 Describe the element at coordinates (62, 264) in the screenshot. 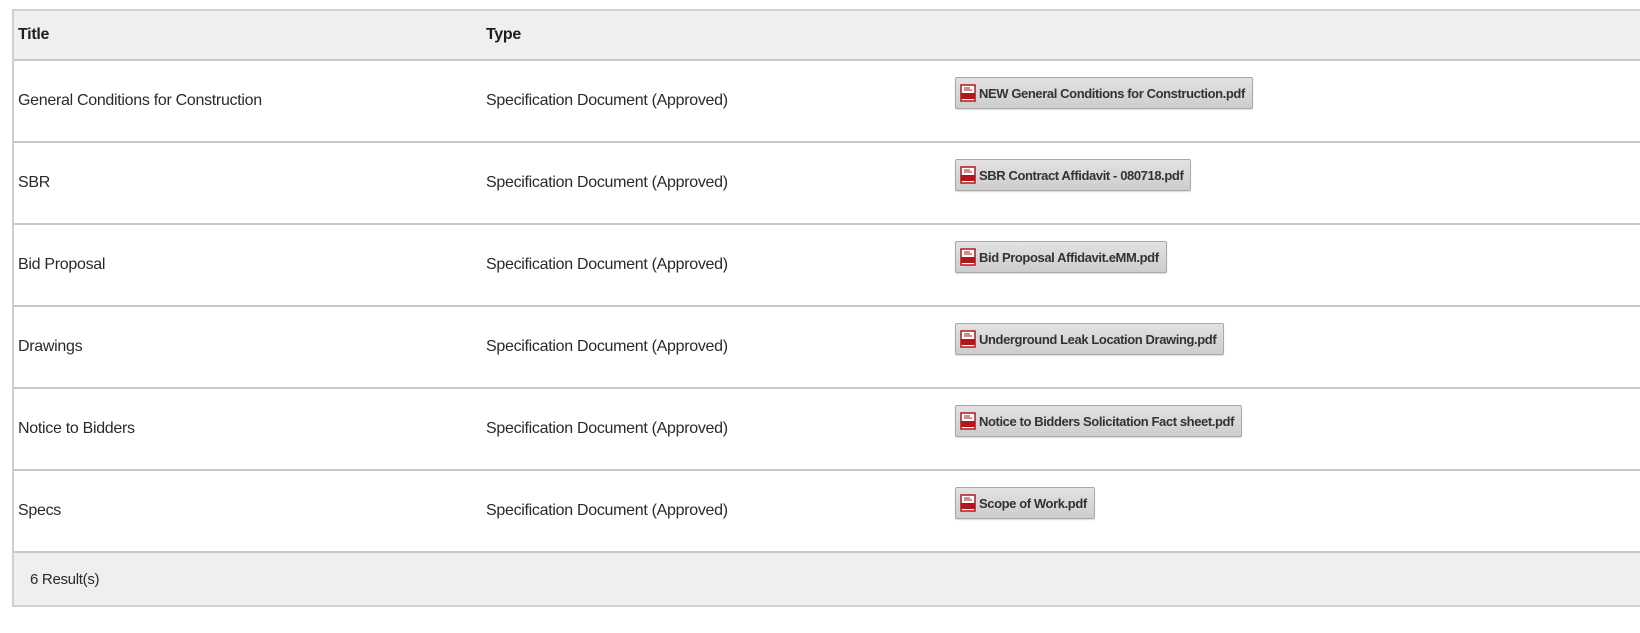

I see `row-title: Bid Proposal` at that location.